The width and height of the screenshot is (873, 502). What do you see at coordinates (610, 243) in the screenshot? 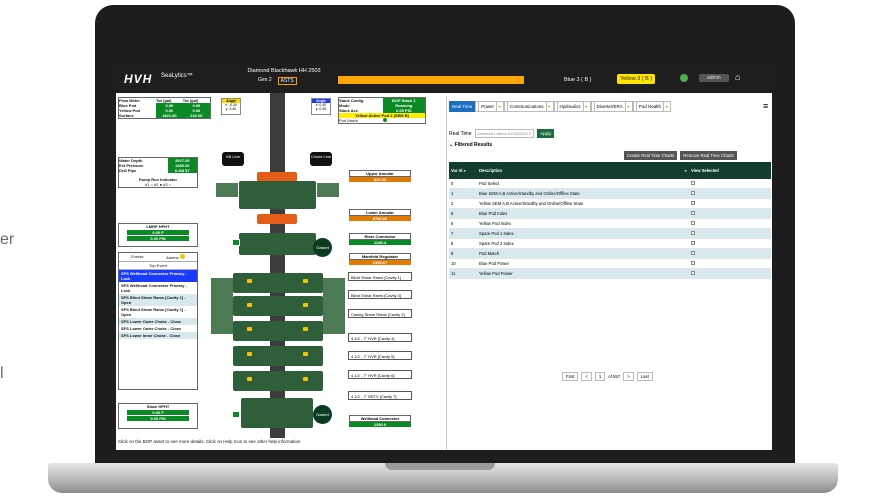
I see `table-row: 8 Spare Pod 2 Index` at bounding box center [610, 243].